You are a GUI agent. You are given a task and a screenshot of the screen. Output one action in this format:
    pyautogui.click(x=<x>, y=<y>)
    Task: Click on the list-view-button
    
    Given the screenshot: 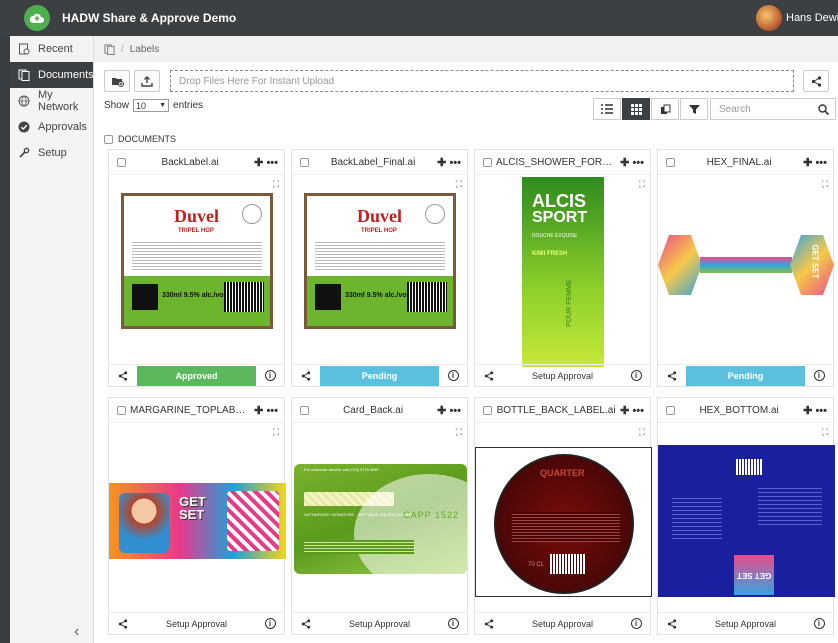 What is the action you would take?
    pyautogui.click(x=607, y=109)
    